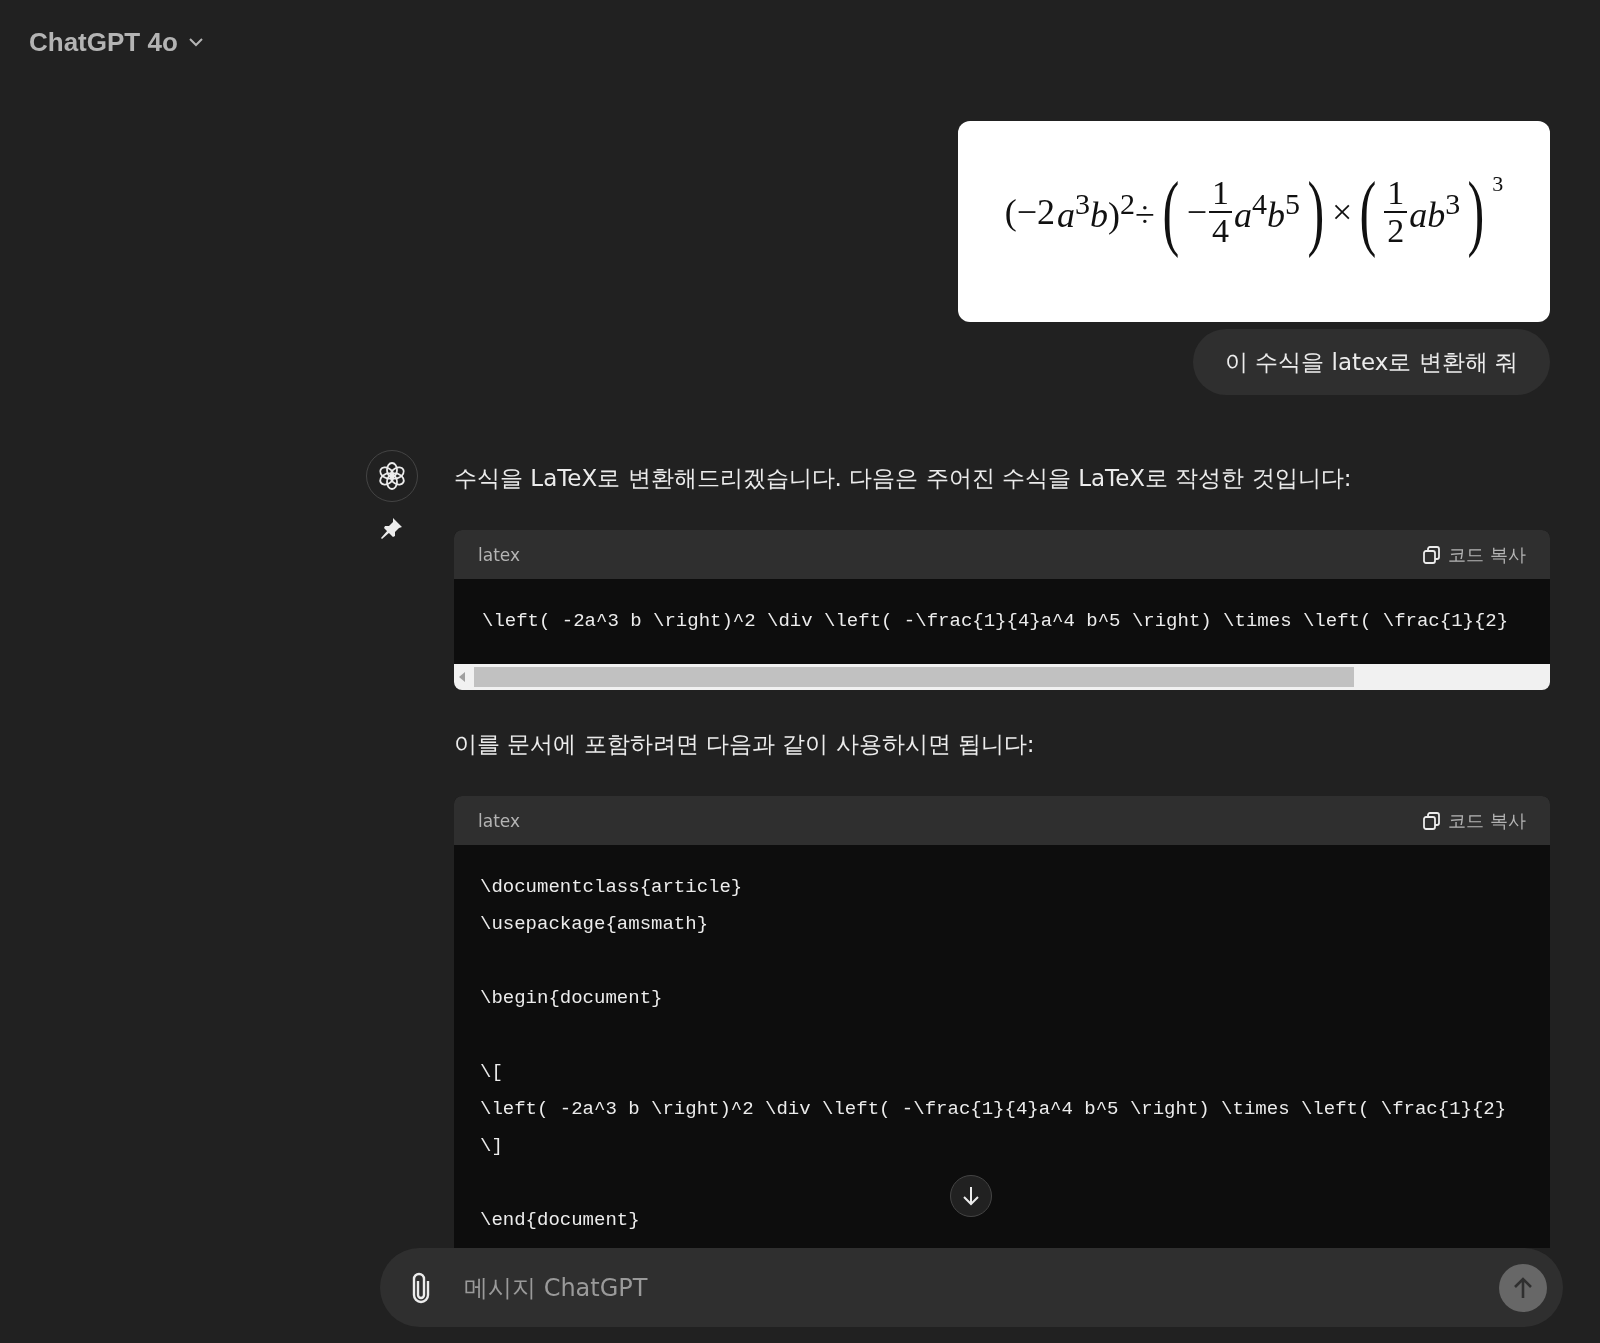  I want to click on send-button, so click(1523, 1287).